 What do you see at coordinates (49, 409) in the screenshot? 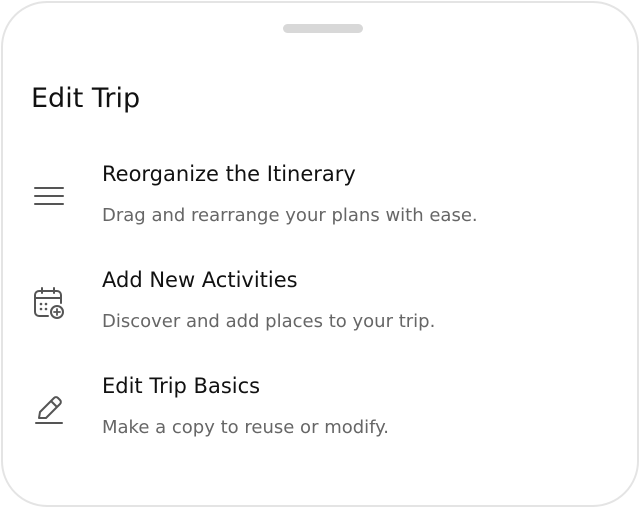
I see `pencil-edit-icon` at bounding box center [49, 409].